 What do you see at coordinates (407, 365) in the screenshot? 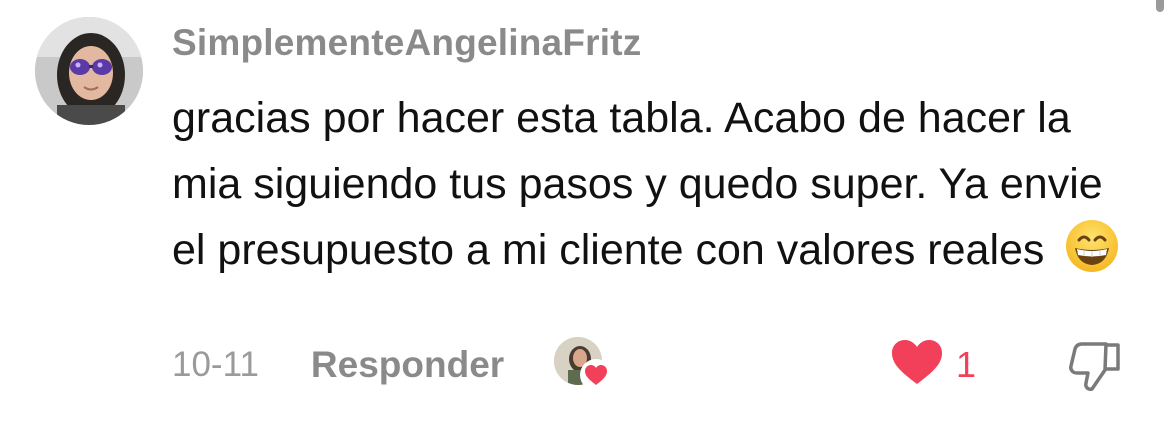
I see `reply-button: Responder` at bounding box center [407, 365].